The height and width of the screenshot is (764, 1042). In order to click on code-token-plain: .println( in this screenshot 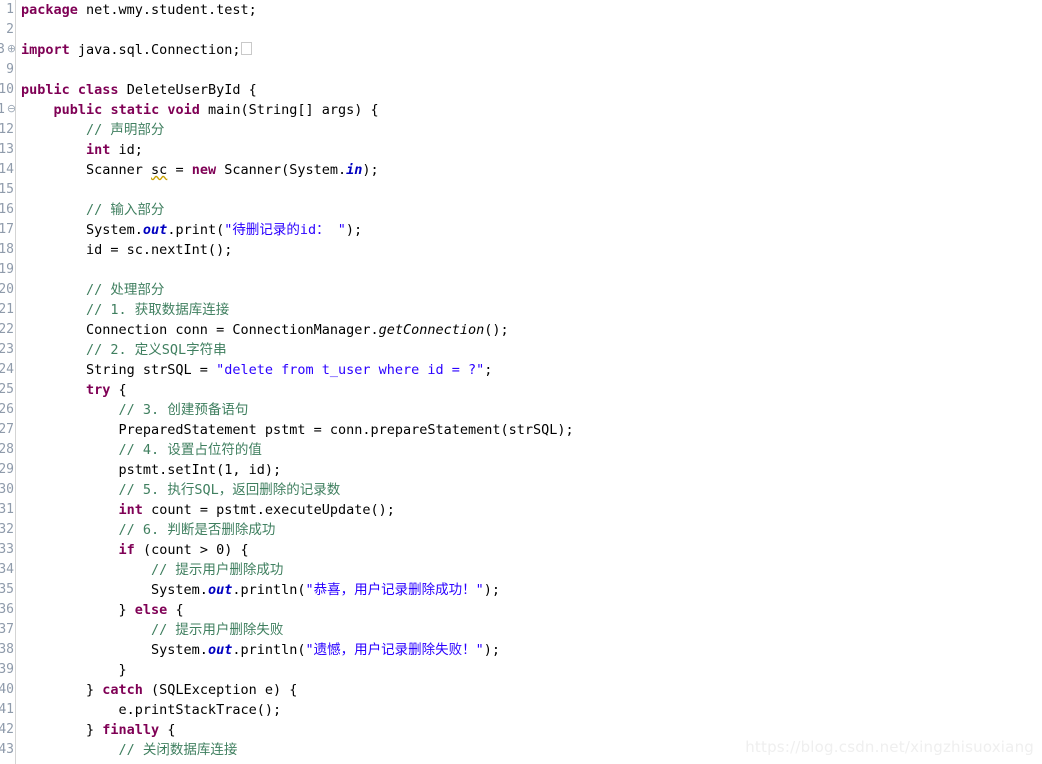, I will do `click(269, 590)`.